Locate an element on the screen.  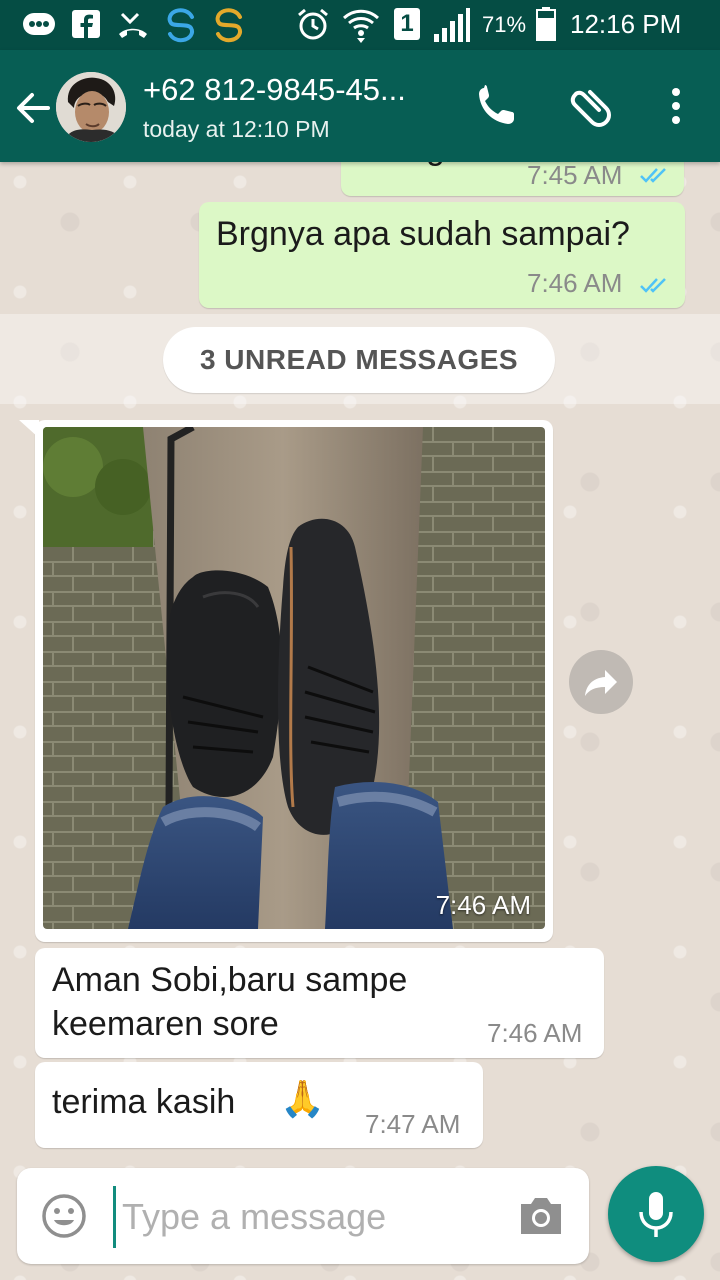
status-bar: 1 71% 12:16 PM is located at coordinates (360, 25).